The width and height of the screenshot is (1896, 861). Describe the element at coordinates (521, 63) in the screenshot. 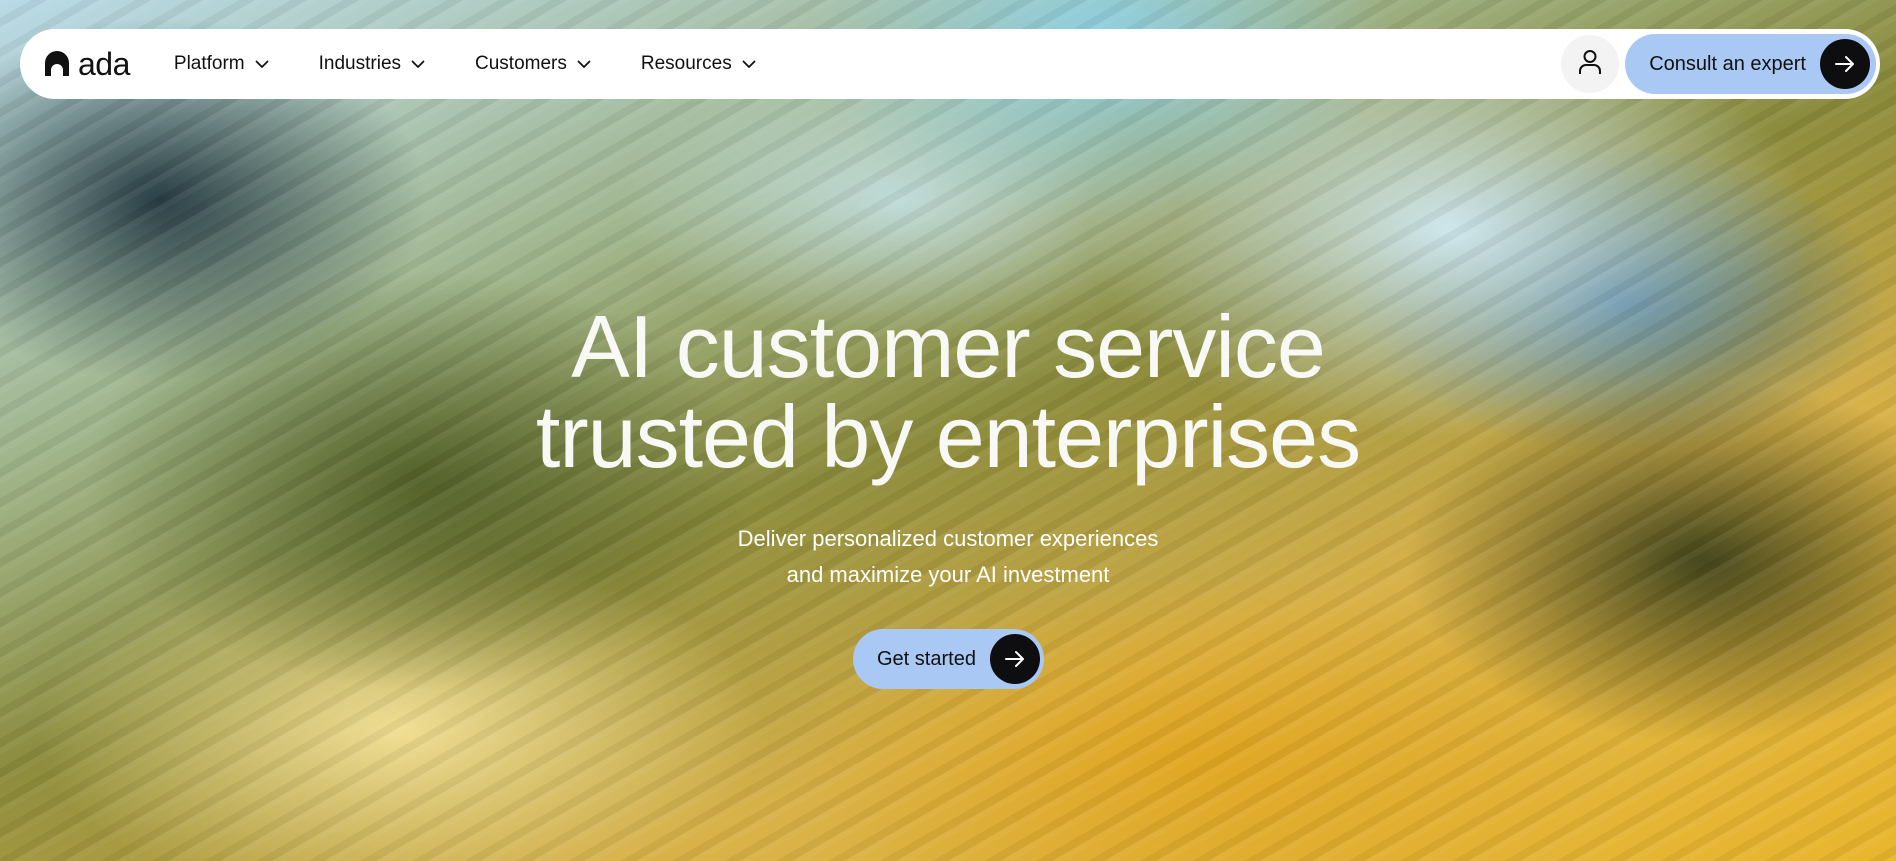

I see `menu-item-label: Customers` at that location.